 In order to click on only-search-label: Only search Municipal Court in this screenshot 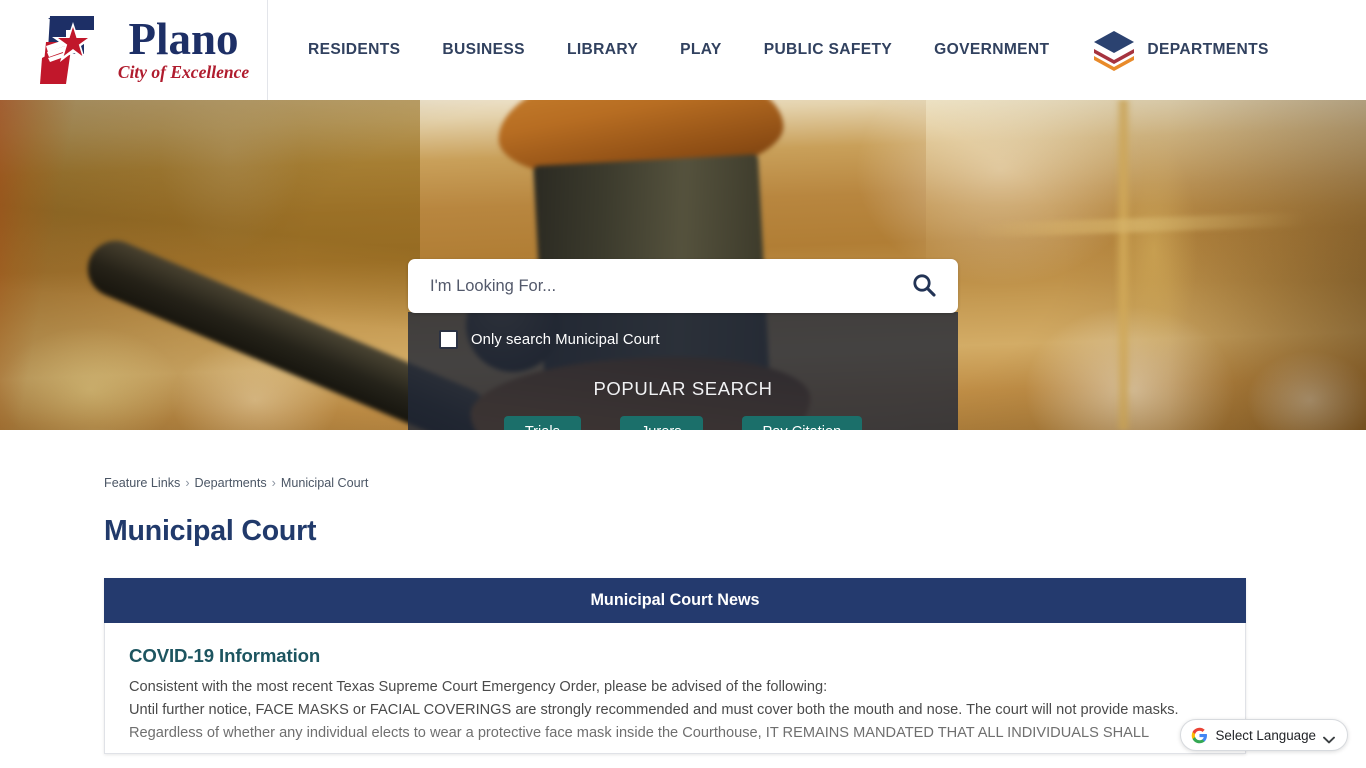, I will do `click(565, 339)`.